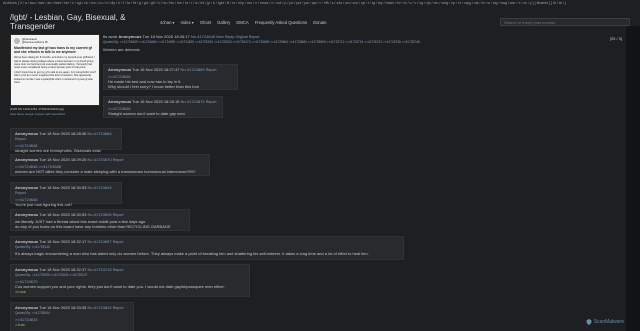  What do you see at coordinates (100, 269) in the screenshot?
I see `post-number: No.41724715` at bounding box center [100, 269].